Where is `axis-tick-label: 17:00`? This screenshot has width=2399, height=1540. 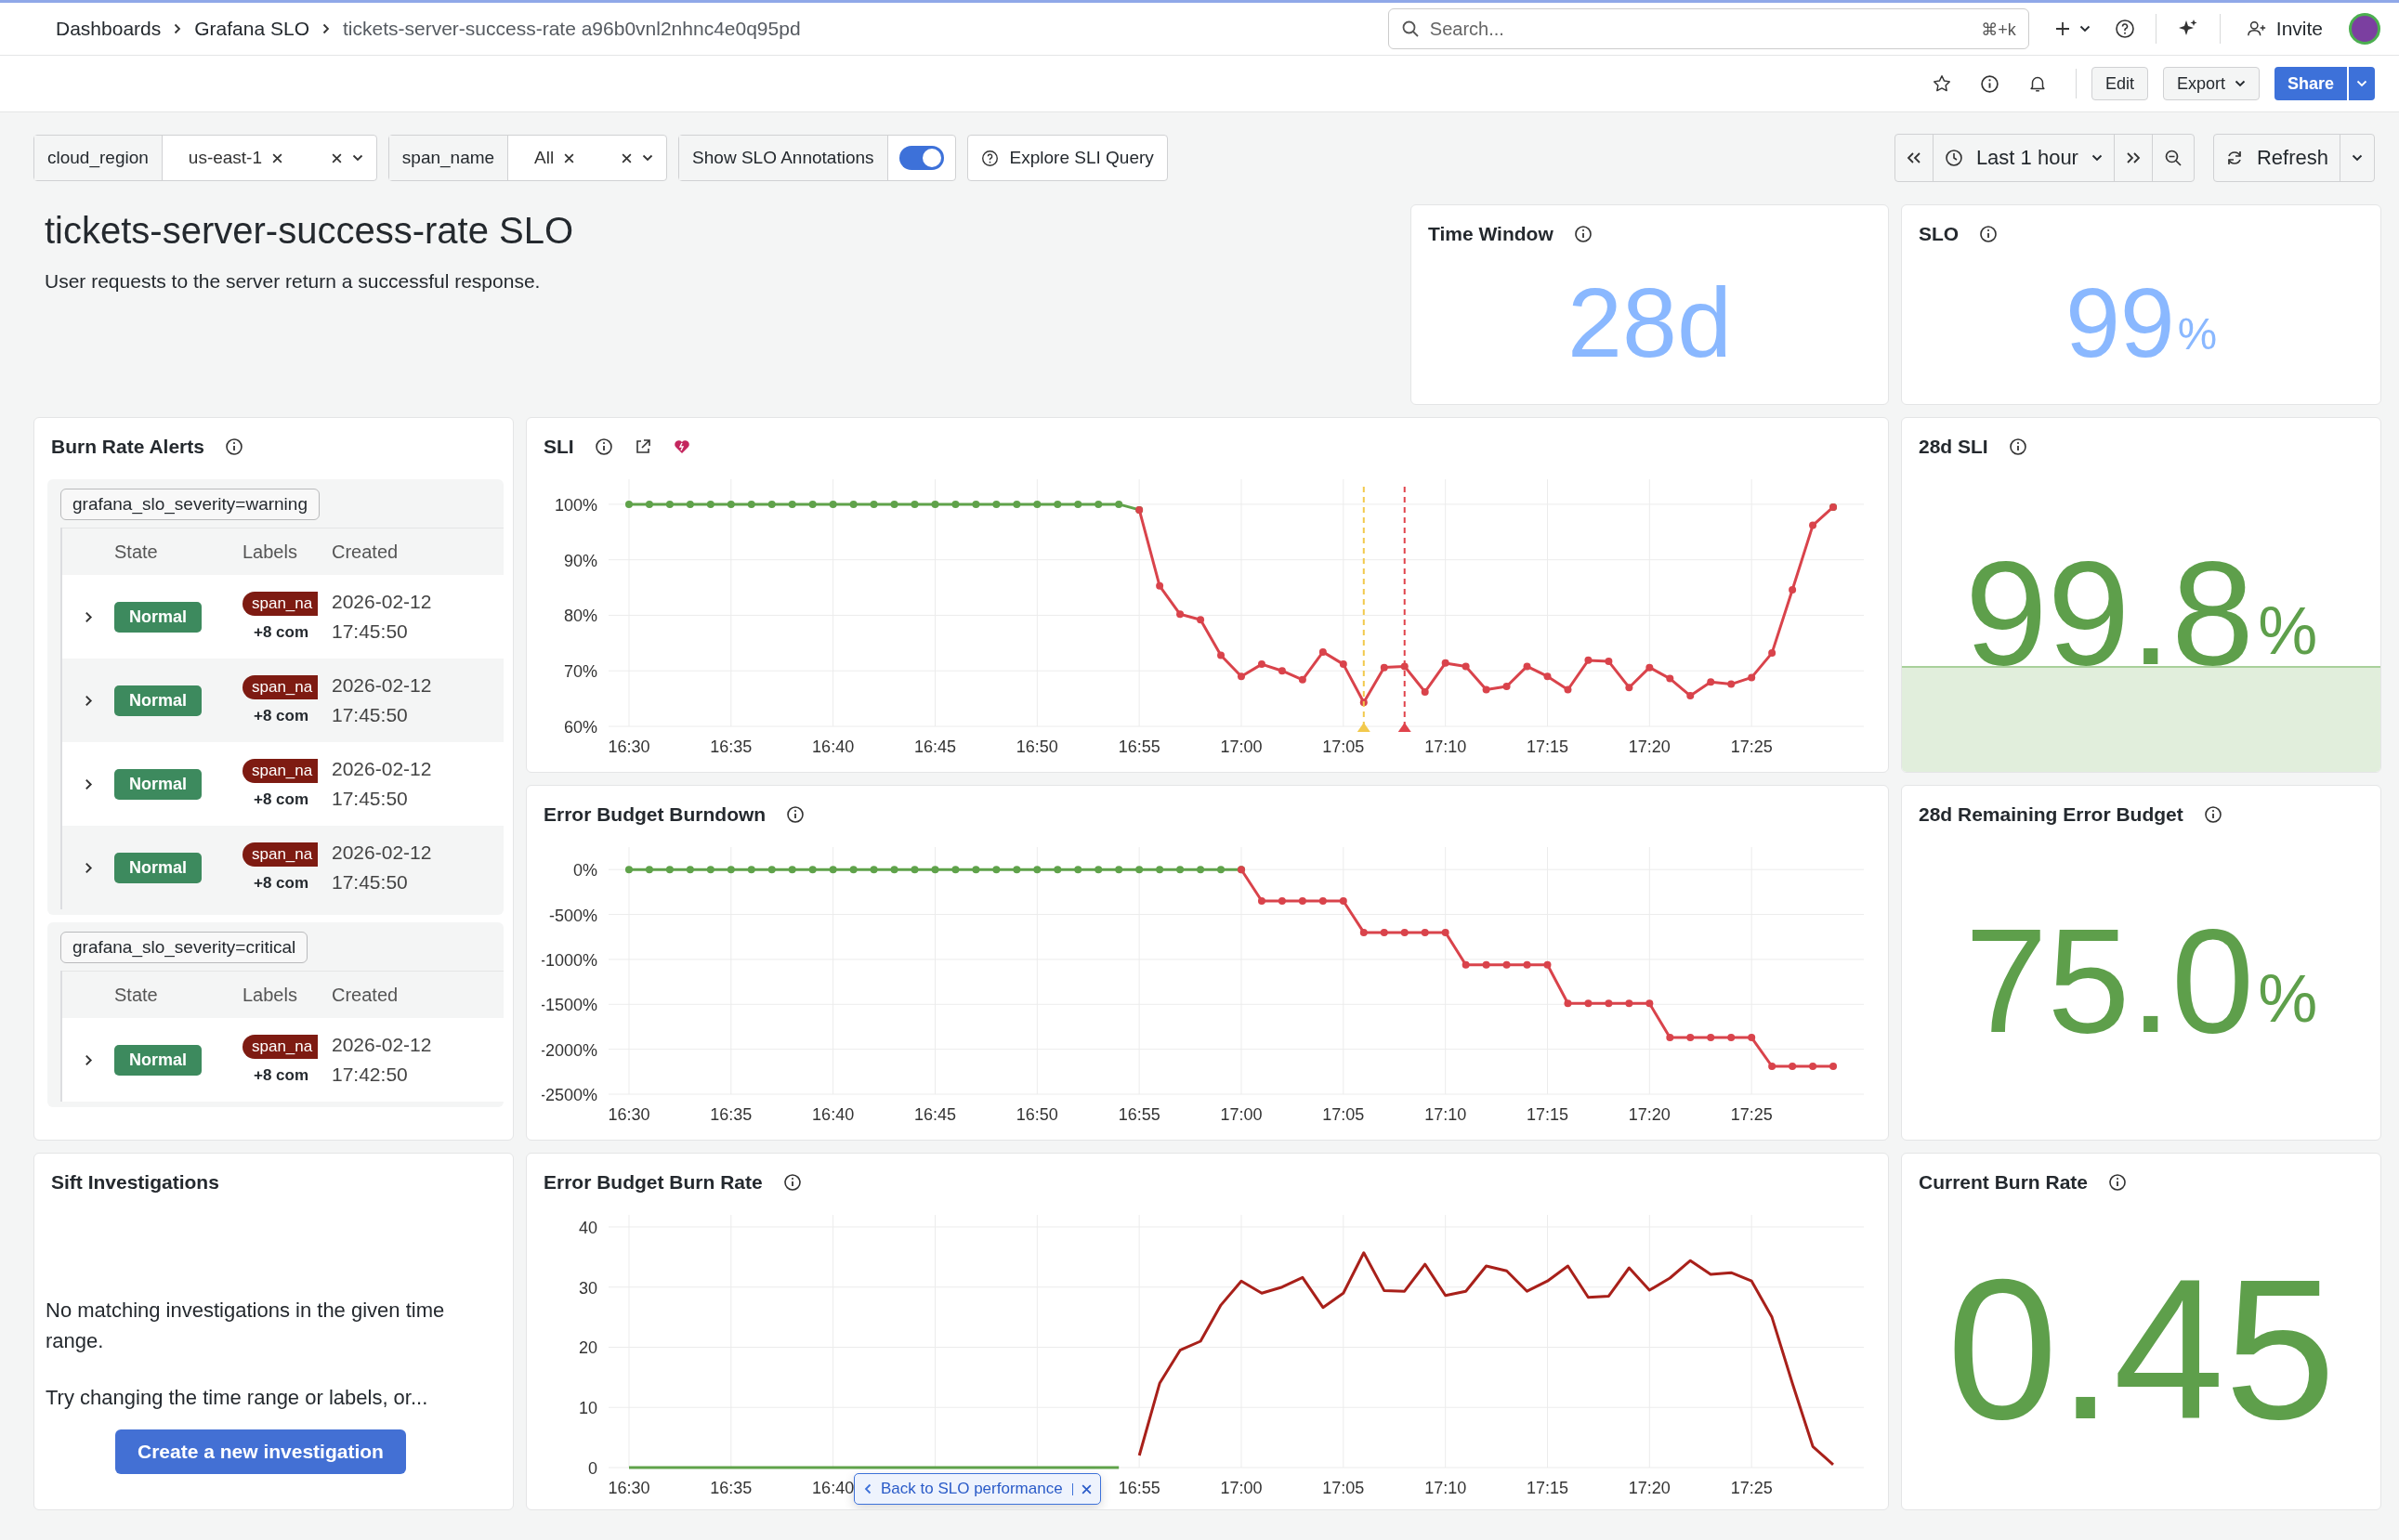
axis-tick-label: 17:00 is located at coordinates (1242, 746).